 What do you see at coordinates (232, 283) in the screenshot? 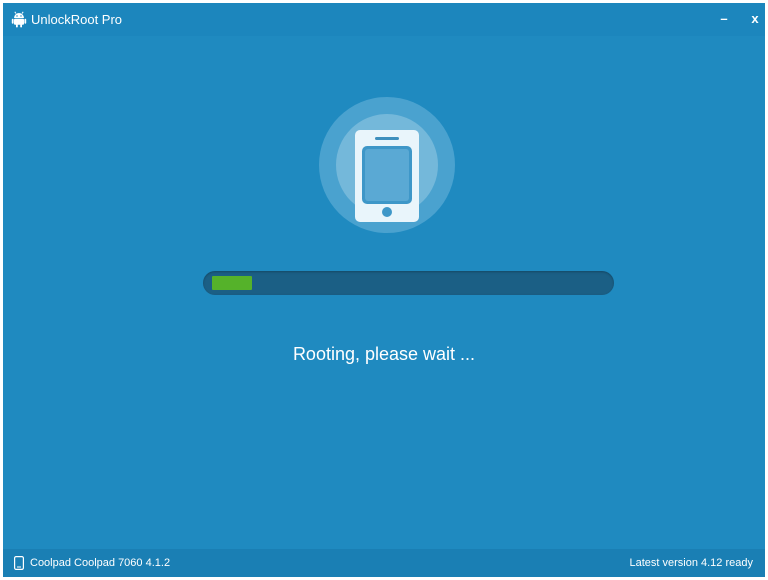
I see `progress-fill` at bounding box center [232, 283].